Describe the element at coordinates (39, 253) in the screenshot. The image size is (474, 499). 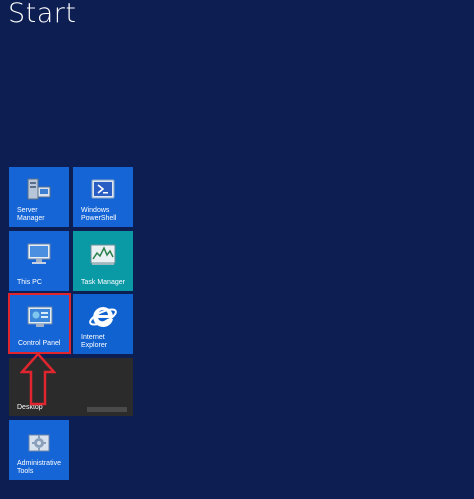
I see `computer-icon` at that location.